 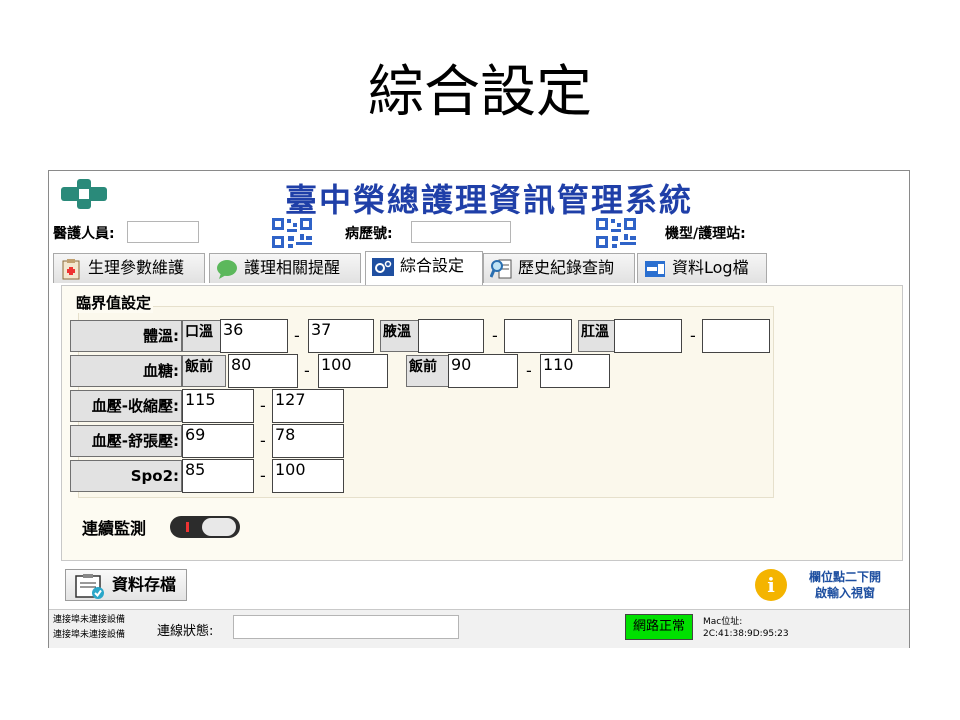 I want to click on slide-title: 綜合設定, so click(x=480, y=92).